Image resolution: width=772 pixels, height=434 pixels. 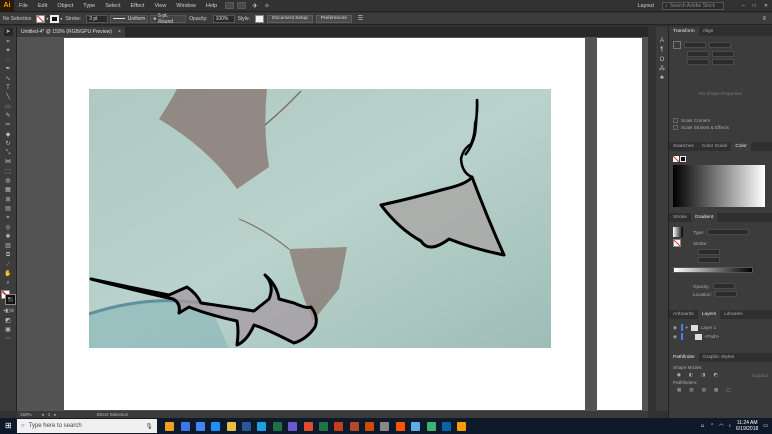 What do you see at coordinates (704, 390) in the screenshot?
I see `merge-icon: ▨` at bounding box center [704, 390].